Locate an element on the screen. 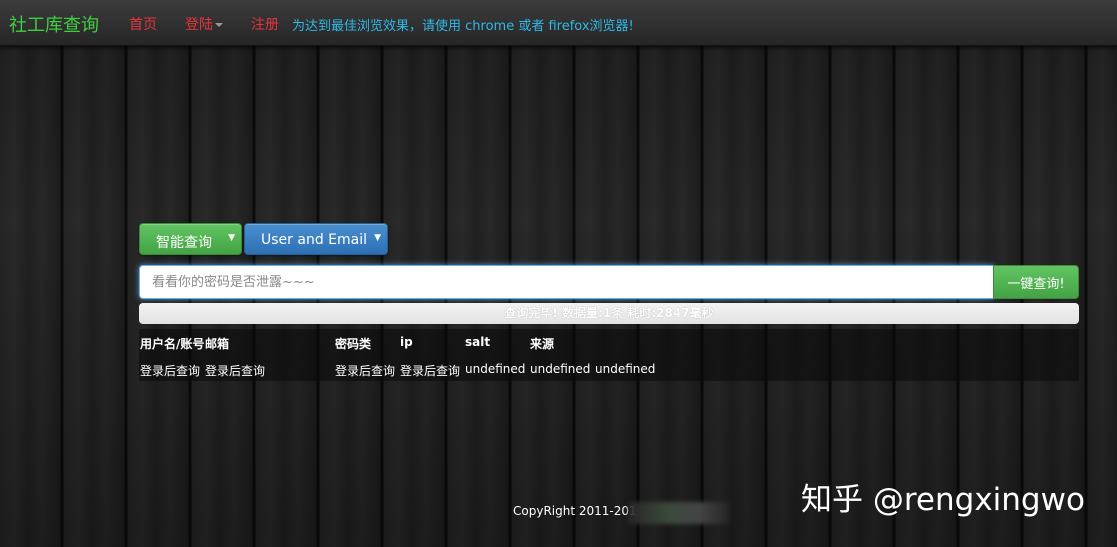 This screenshot has height=547, width=1117. column-header: 密码 is located at coordinates (347, 344).